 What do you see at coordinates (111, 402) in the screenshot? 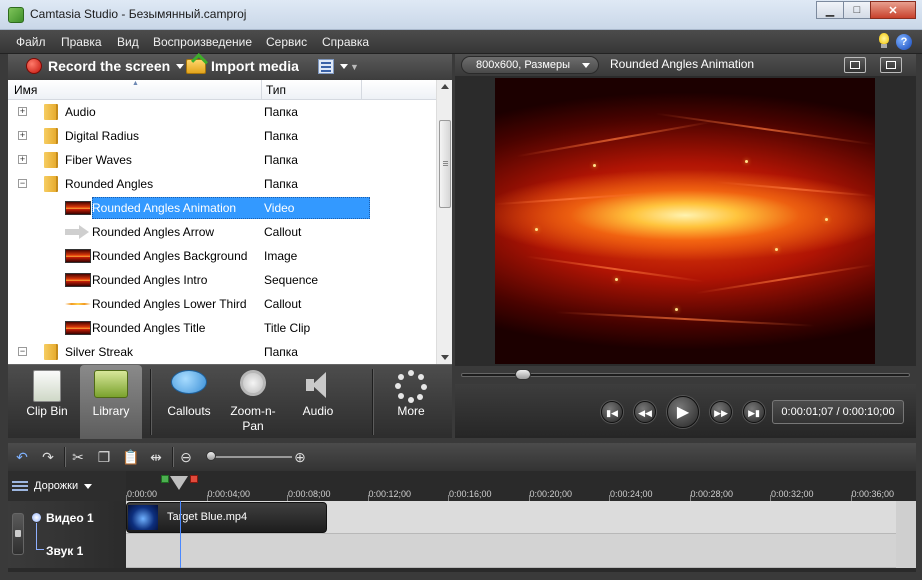
I see `task-library: Library` at bounding box center [111, 402].